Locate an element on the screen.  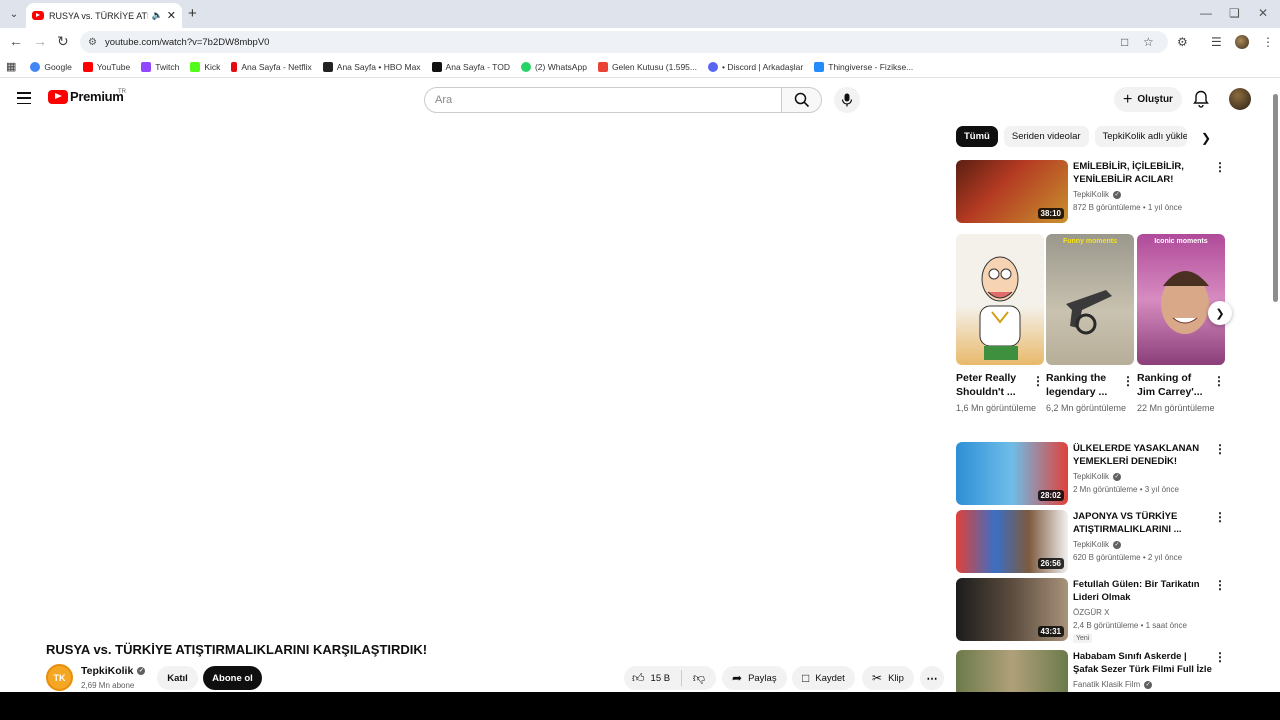
address-bar: ⚙ youtube.com/watch?v=7b2DW8mbpV0 is located at coordinates (624, 42).